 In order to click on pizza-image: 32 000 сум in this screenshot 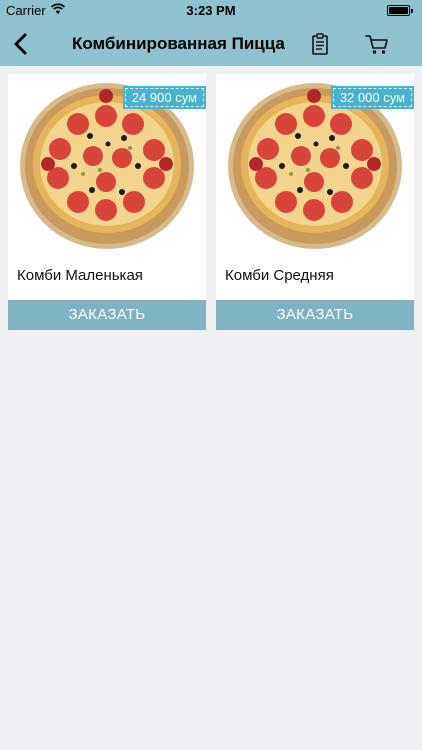, I will do `click(315, 164)`.